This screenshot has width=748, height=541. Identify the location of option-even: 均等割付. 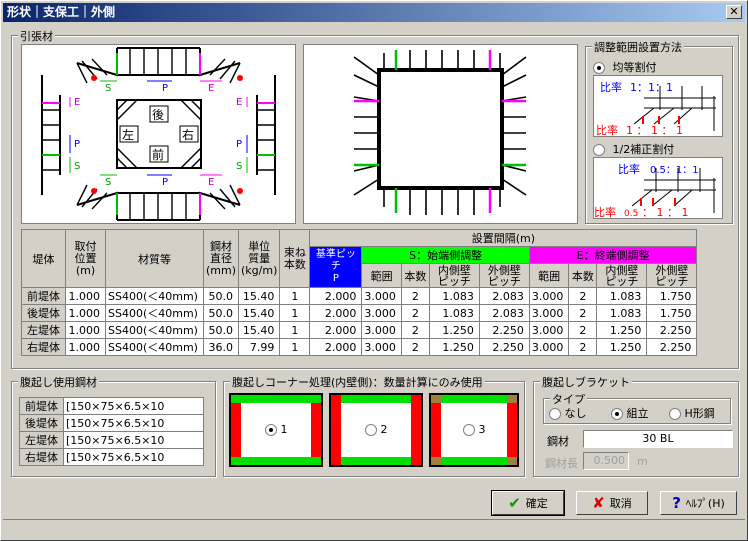
(625, 67).